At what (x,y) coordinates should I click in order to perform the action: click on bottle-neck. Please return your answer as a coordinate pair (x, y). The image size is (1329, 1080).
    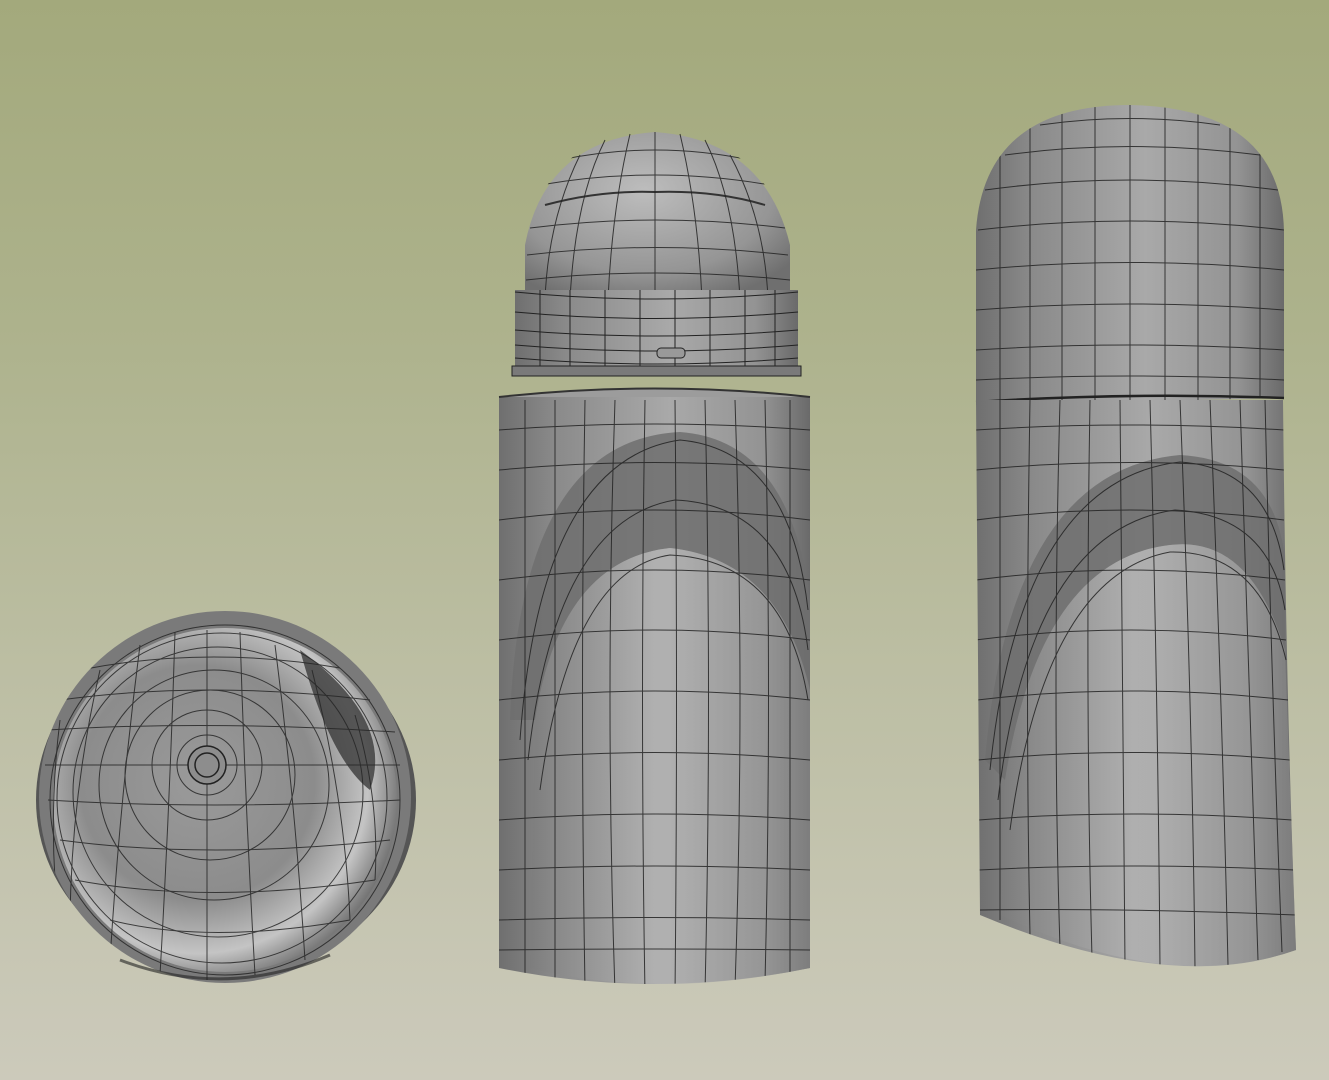
    Looking at the image, I should click on (656, 330).